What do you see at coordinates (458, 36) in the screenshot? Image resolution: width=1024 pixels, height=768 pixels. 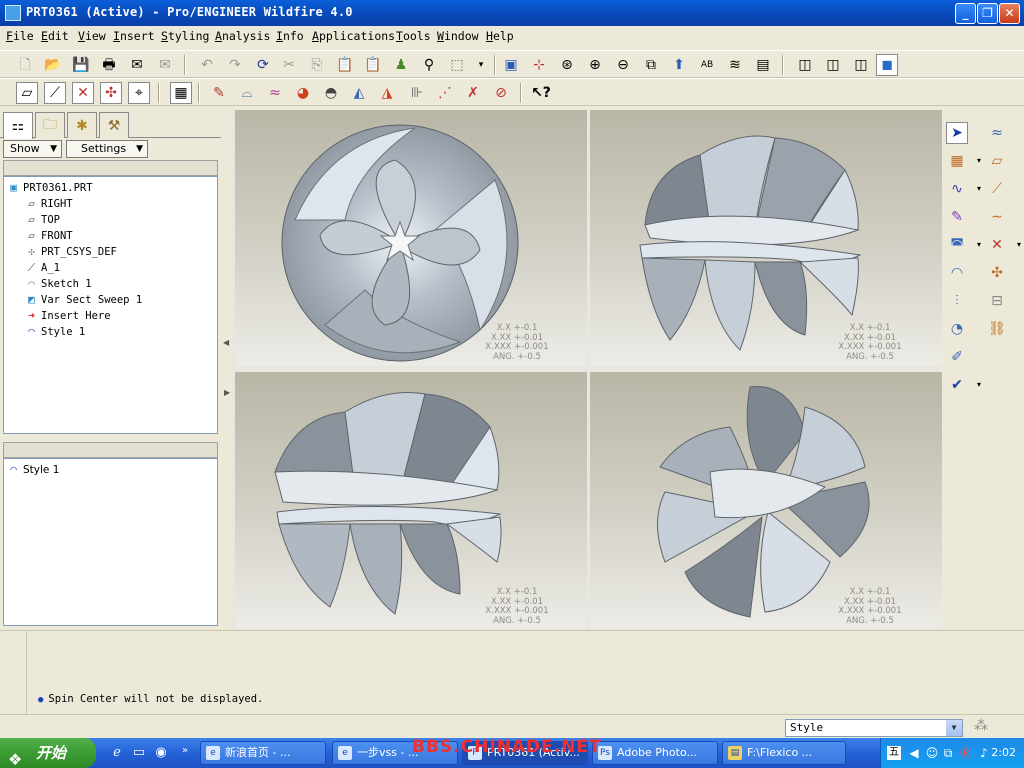 I see `menu-window: Window` at bounding box center [458, 36].